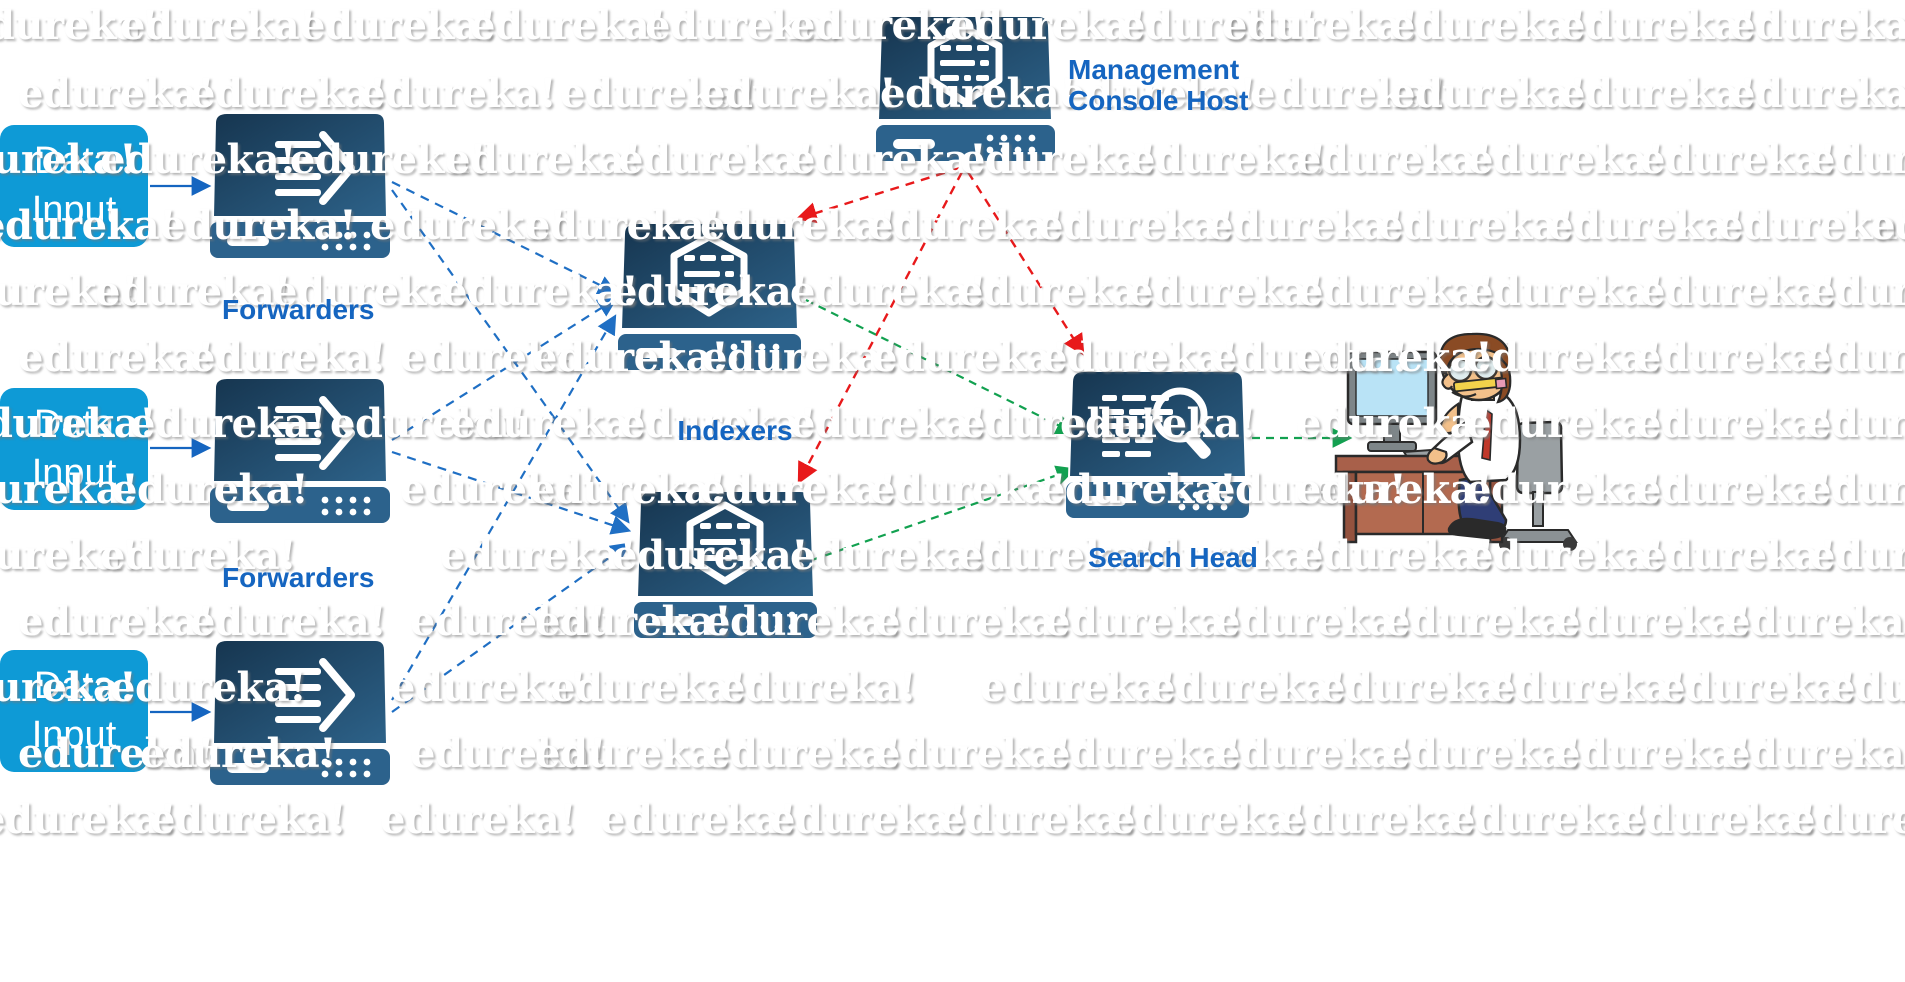 This screenshot has height=982, width=1905. What do you see at coordinates (1173, 557) in the screenshot?
I see `search-head-label: Search Head` at bounding box center [1173, 557].